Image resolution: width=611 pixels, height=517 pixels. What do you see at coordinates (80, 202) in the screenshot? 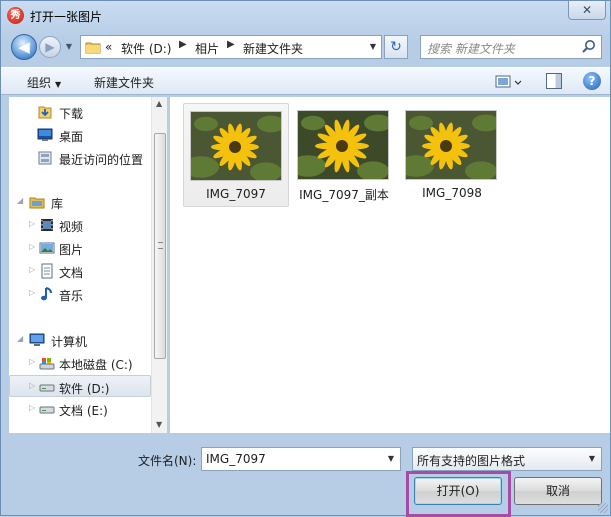
I see `nav-item-libraries: ◢ 库` at bounding box center [80, 202].